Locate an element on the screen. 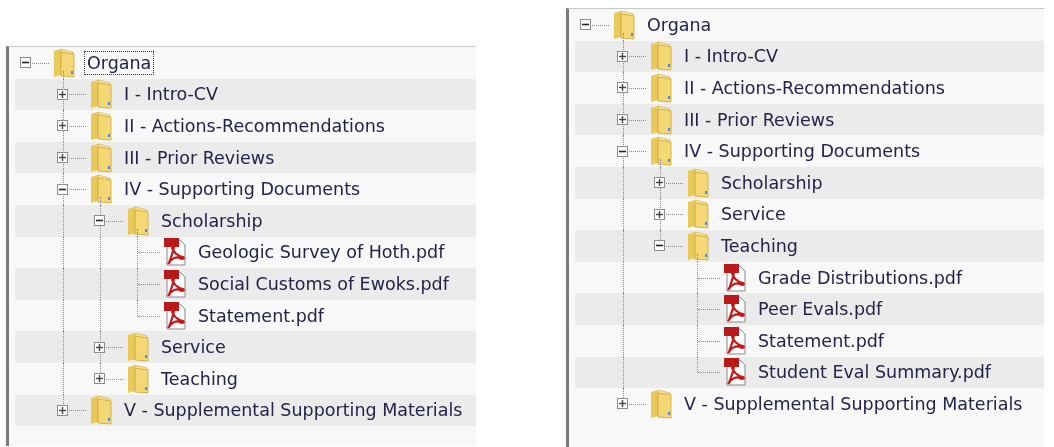  tree-item: Geologic Survey of Hoth.pdf is located at coordinates (321, 252).